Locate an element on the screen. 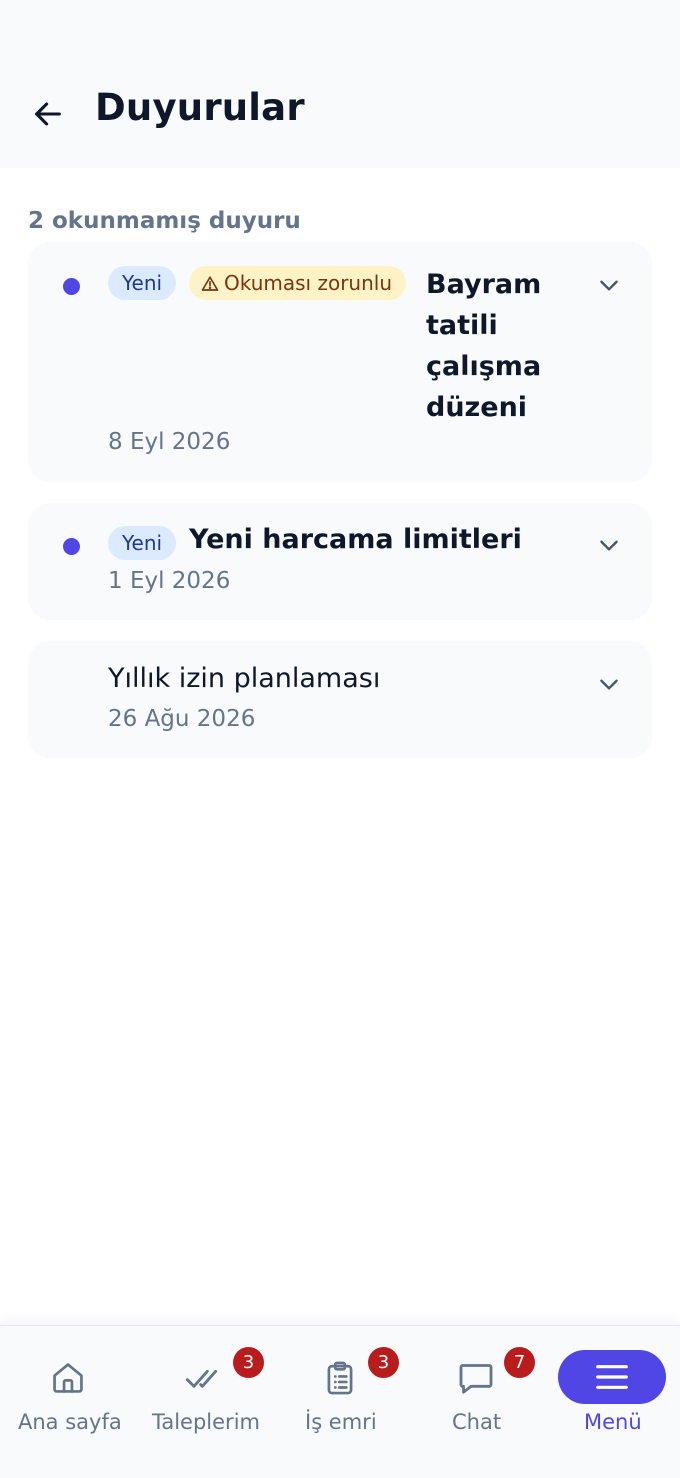 The width and height of the screenshot is (680, 1478). announcement-date: 8 Eyl 2026 is located at coordinates (169, 442).